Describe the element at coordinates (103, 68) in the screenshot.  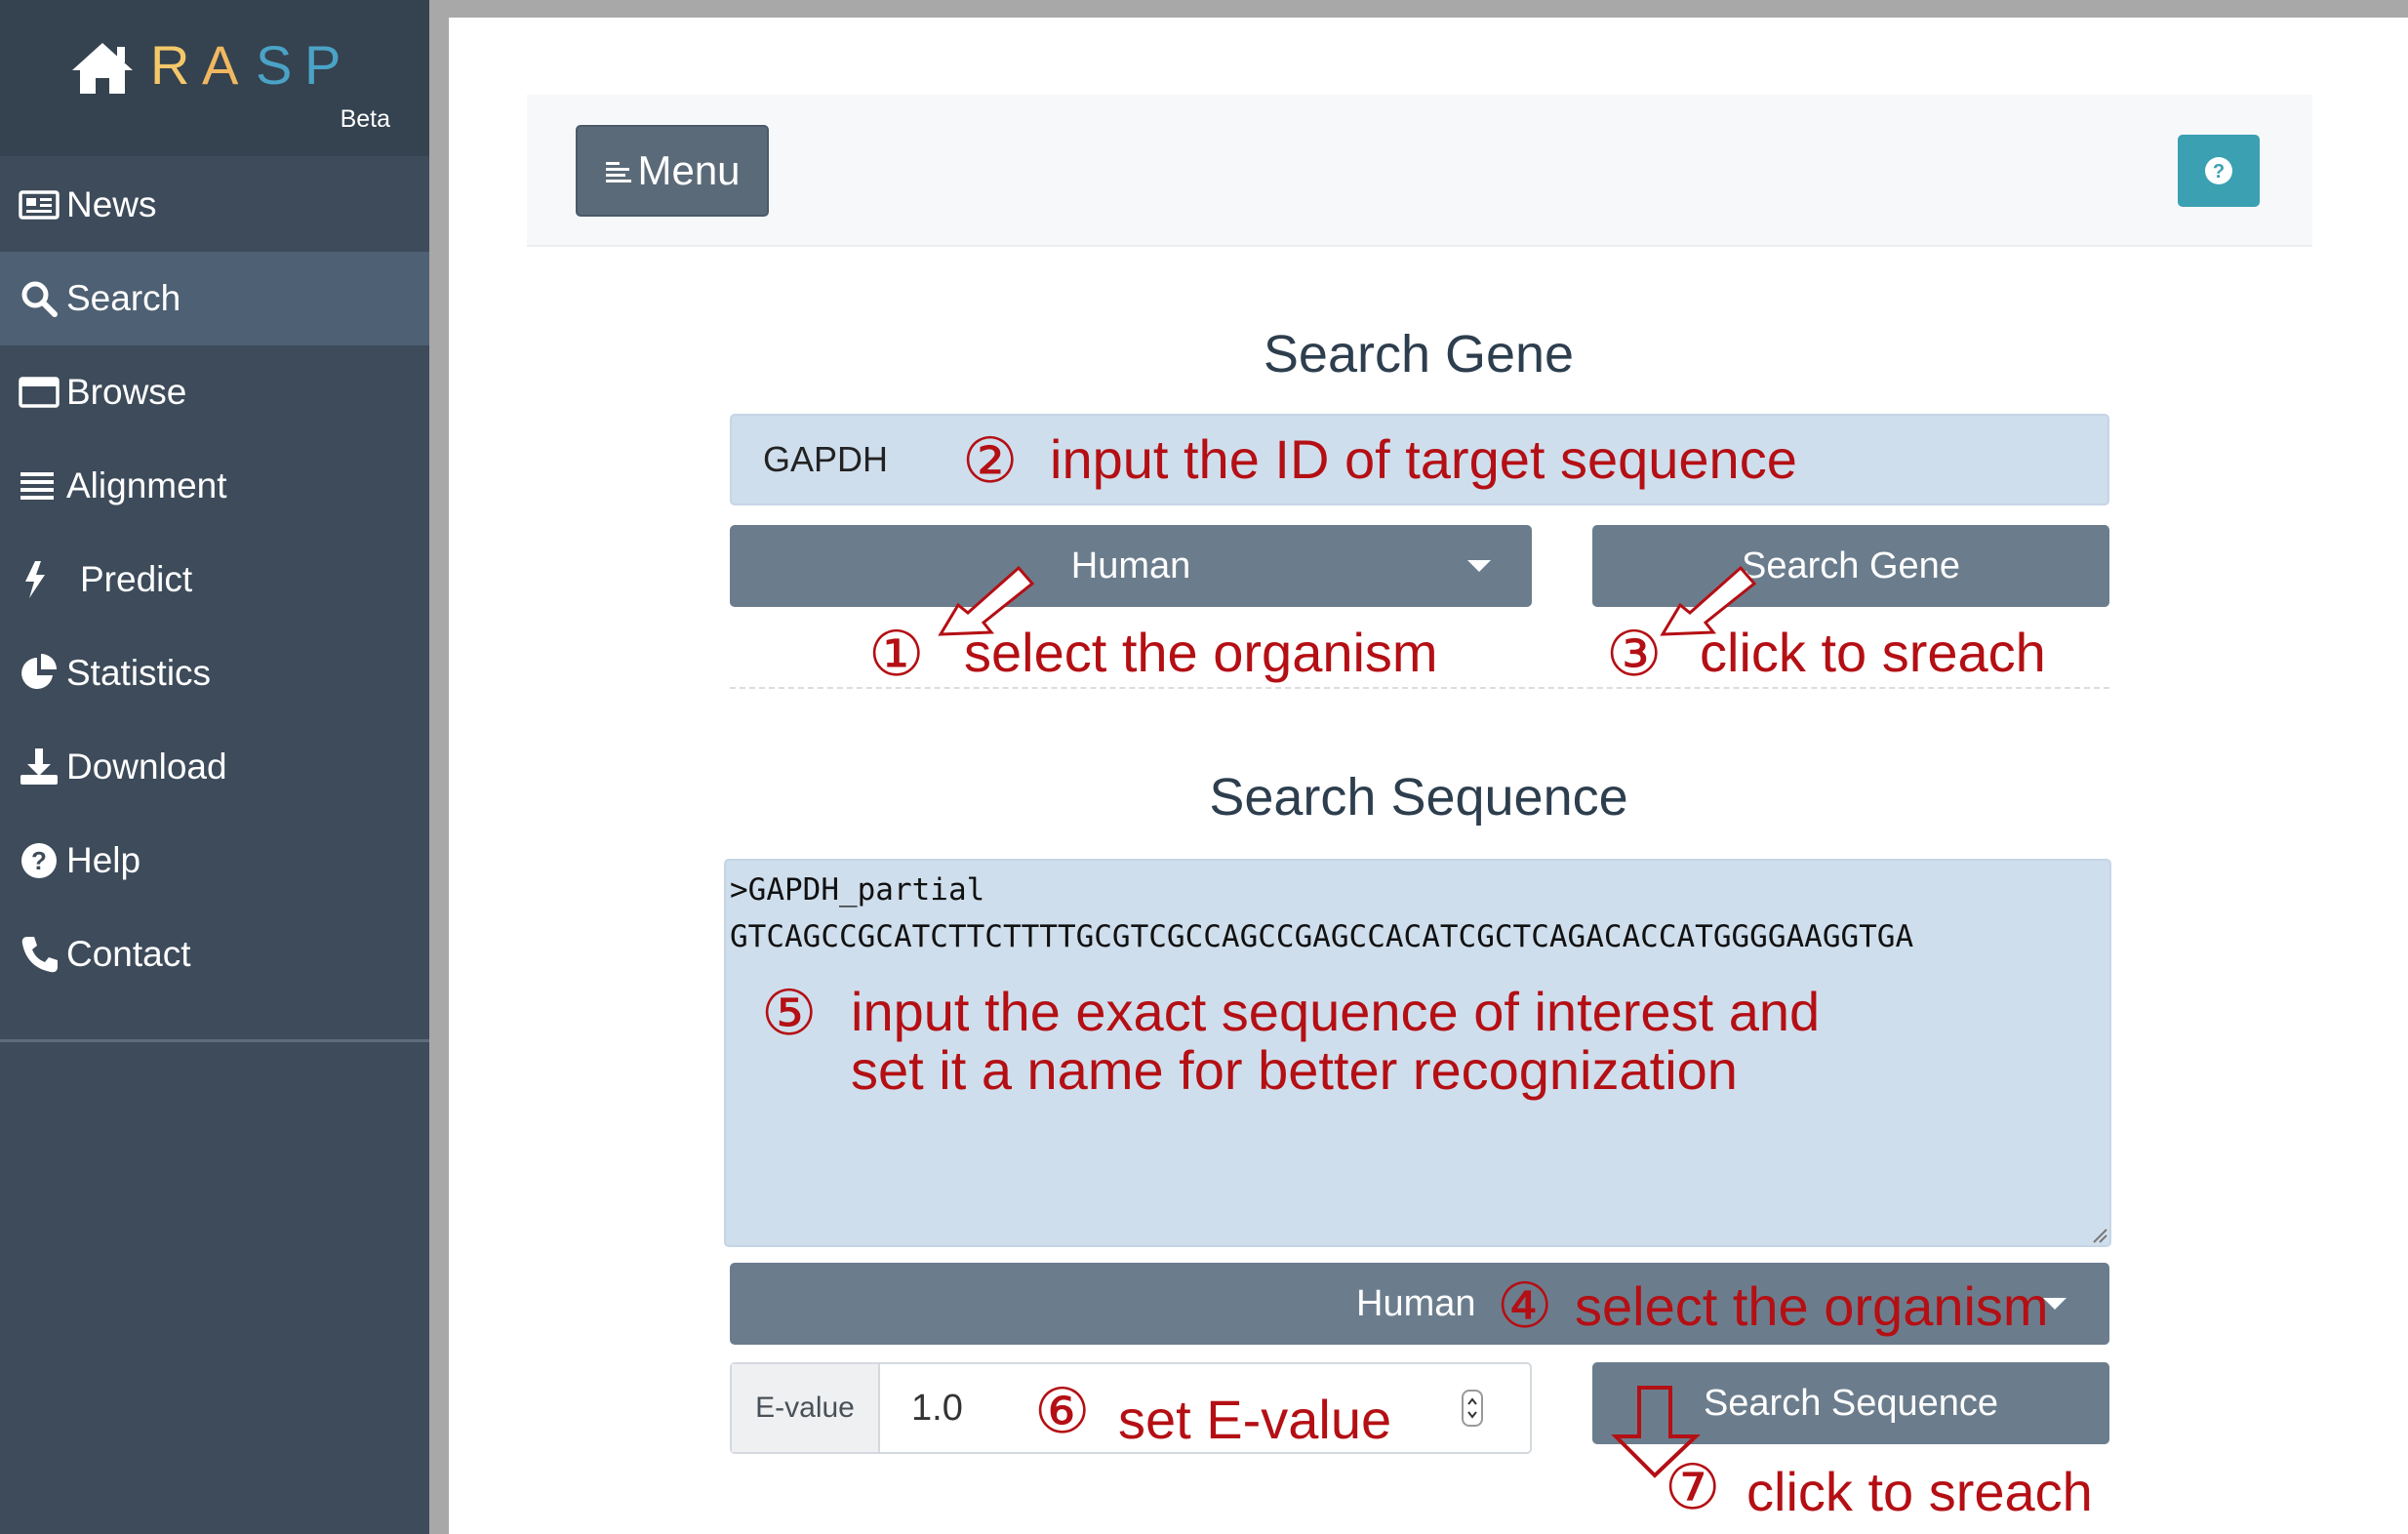
I see `home-icon` at that location.